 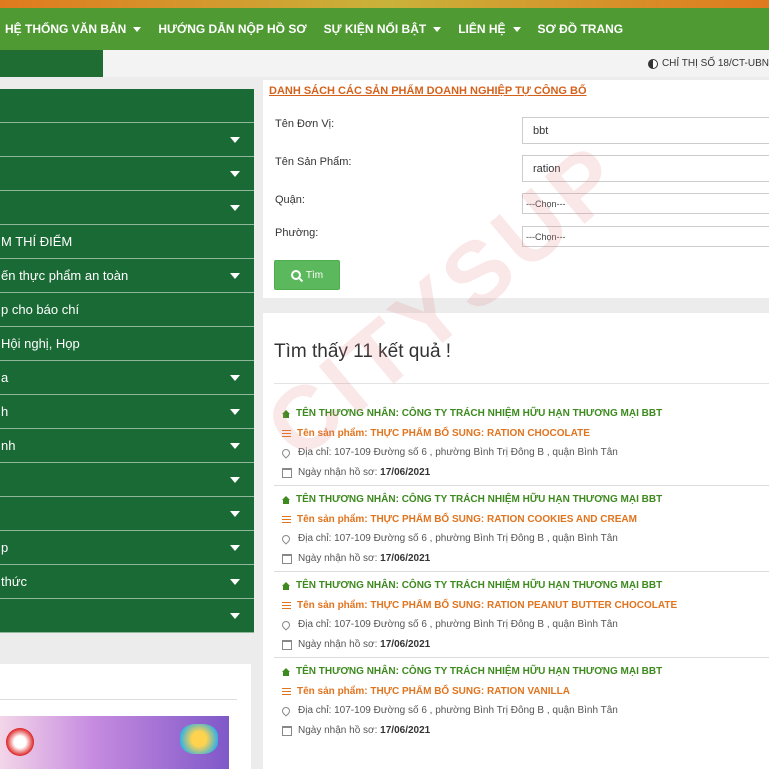 I want to click on search-button: Tìm, so click(x=307, y=275).